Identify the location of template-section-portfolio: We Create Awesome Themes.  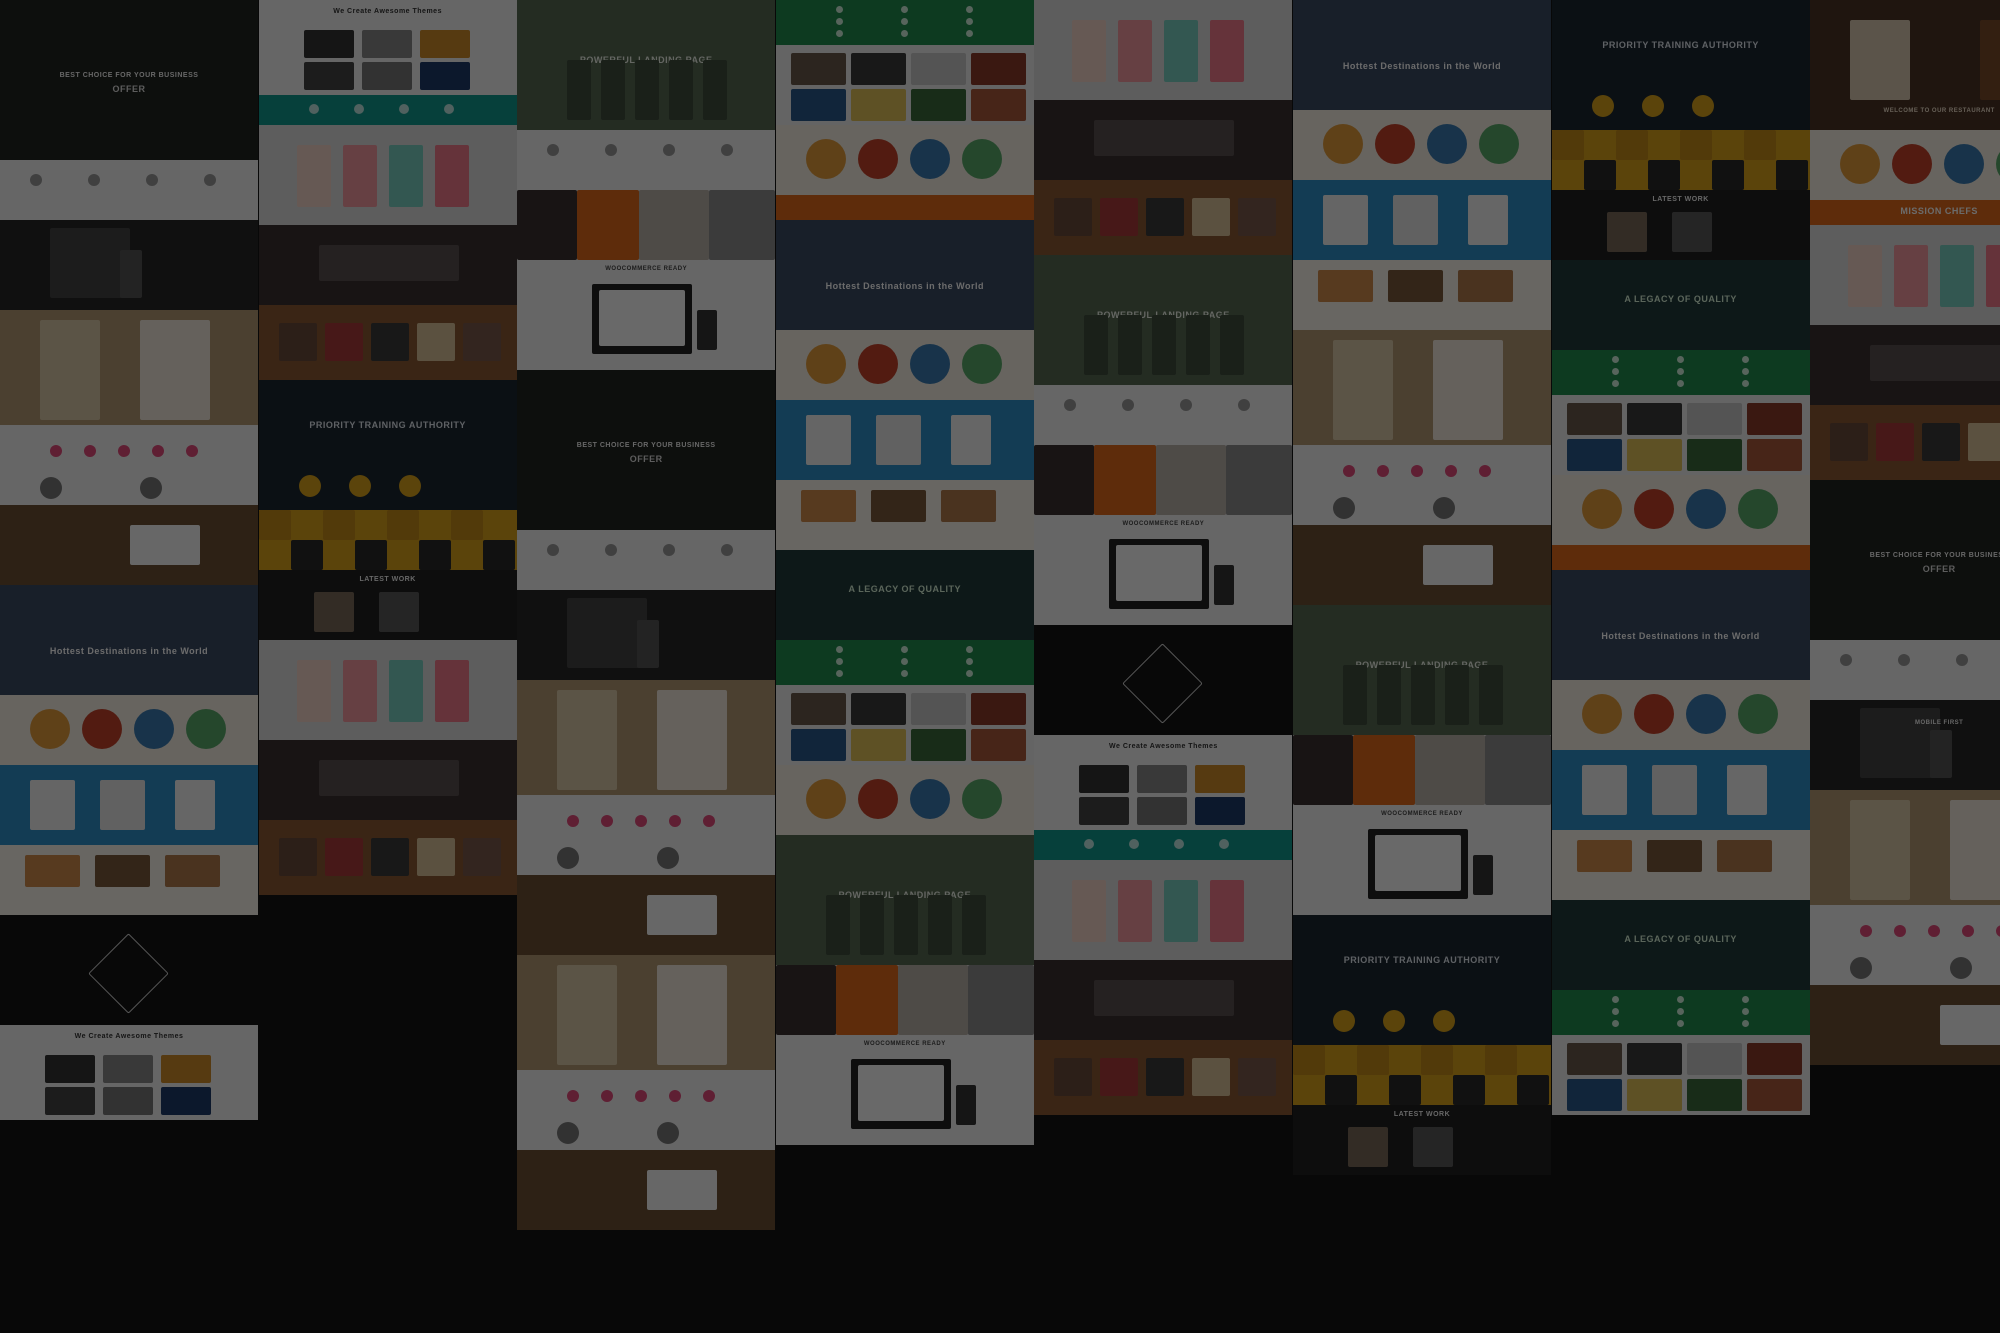
(387, 47).